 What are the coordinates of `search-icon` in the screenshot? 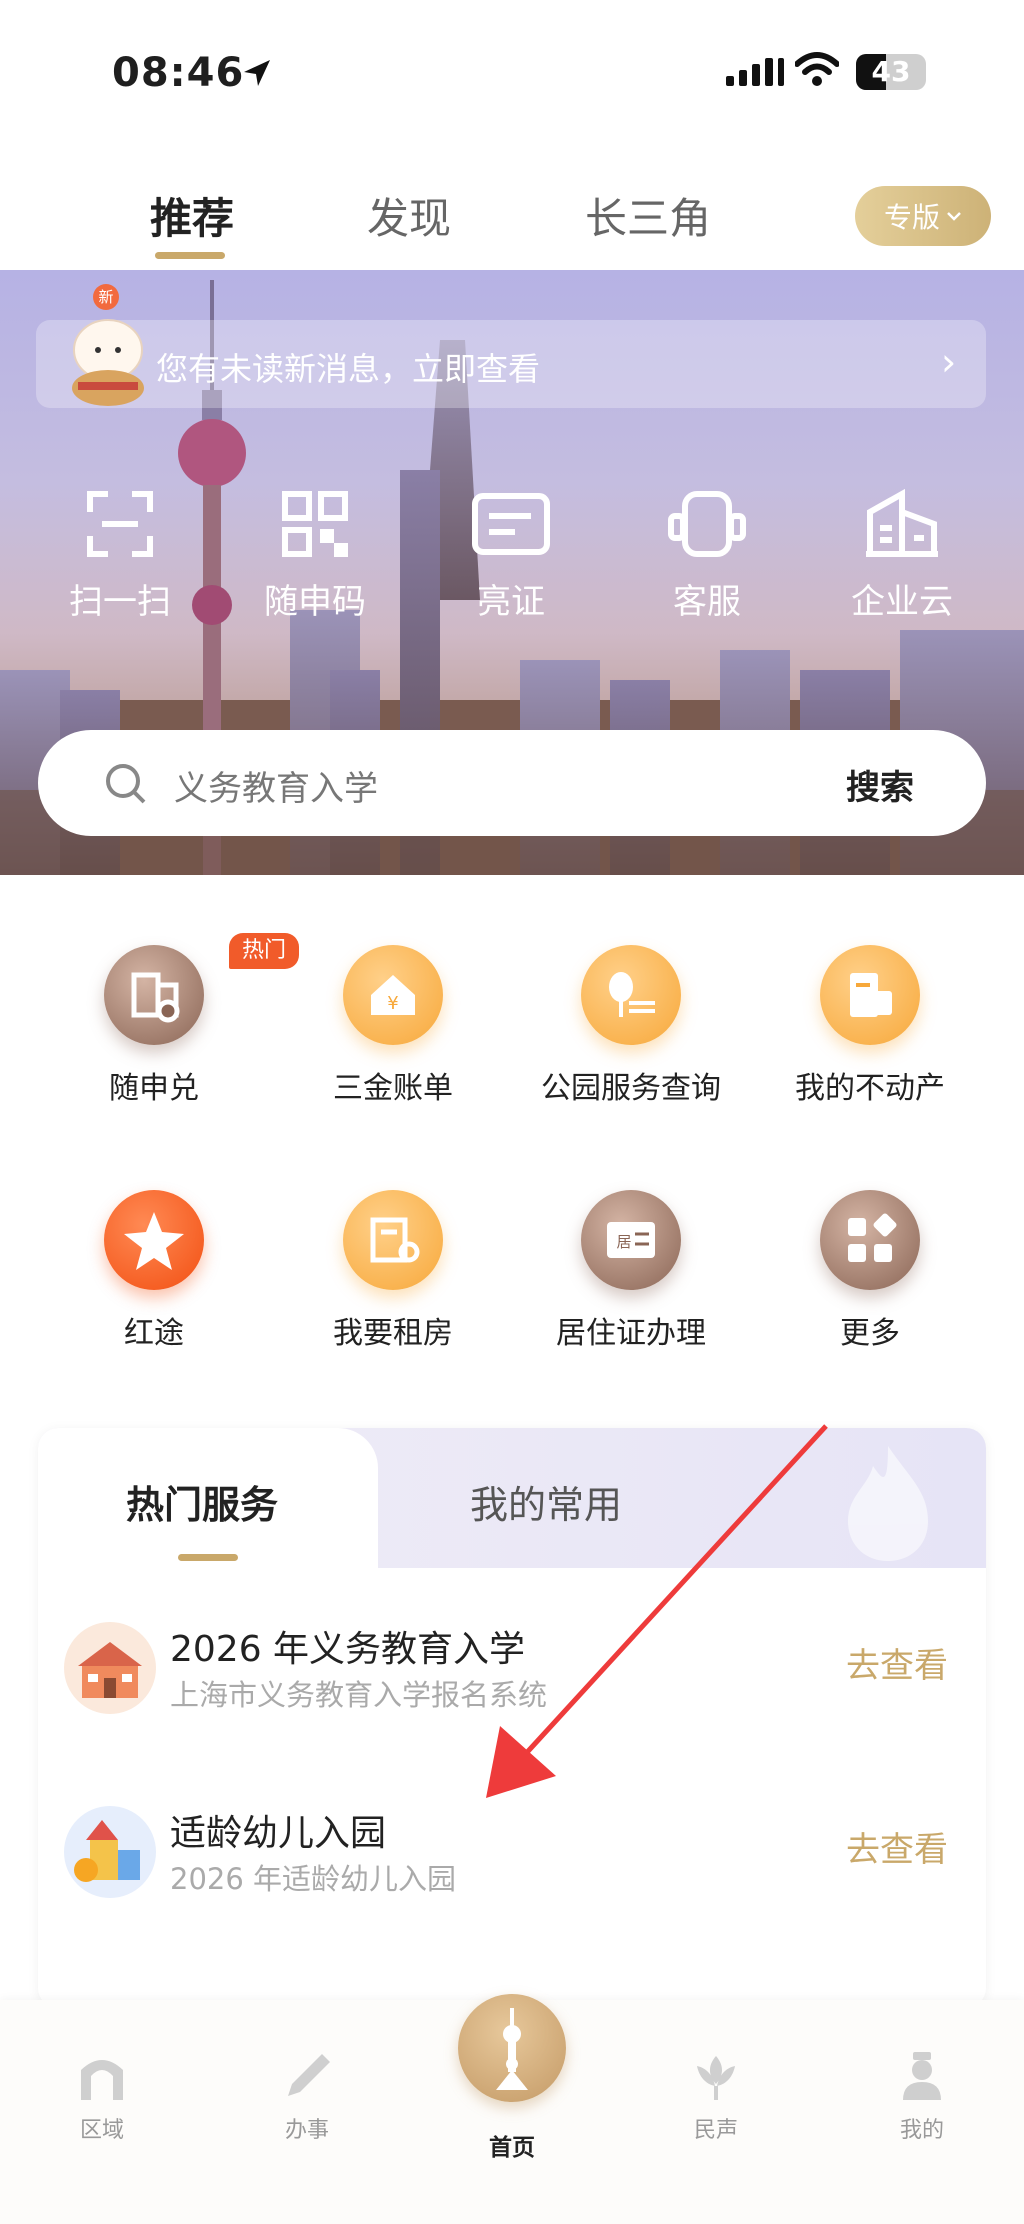 It's located at (126, 784).